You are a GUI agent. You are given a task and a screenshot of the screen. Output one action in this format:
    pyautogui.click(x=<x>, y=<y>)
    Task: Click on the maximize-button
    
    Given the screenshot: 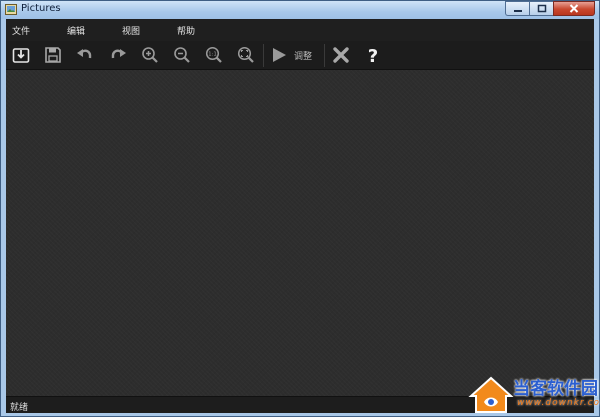 What is the action you would take?
    pyautogui.click(x=541, y=8)
    